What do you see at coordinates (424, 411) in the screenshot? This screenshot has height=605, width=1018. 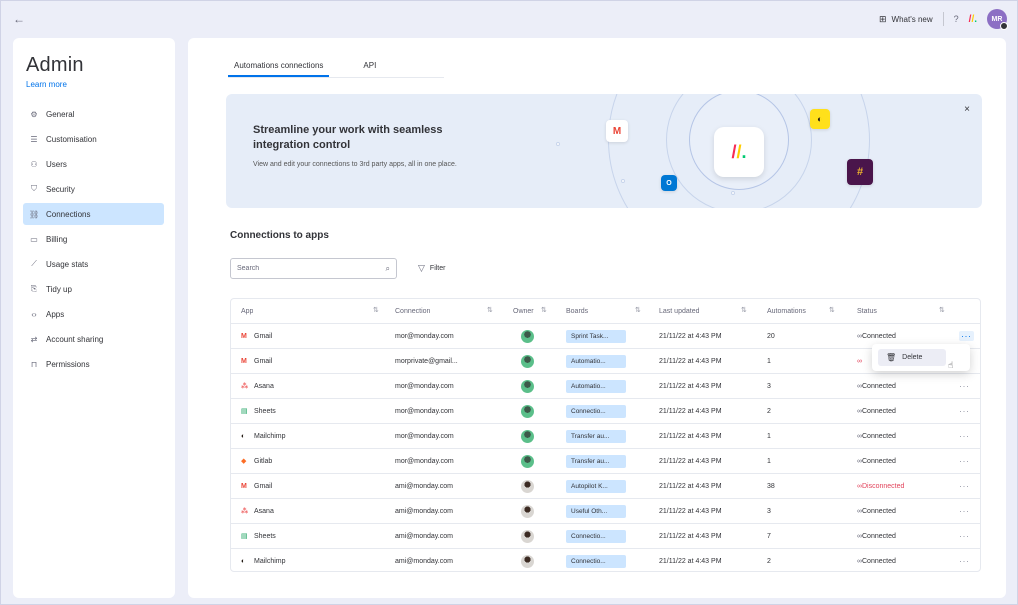 I see `connection-cell: mor@monday.com` at bounding box center [424, 411].